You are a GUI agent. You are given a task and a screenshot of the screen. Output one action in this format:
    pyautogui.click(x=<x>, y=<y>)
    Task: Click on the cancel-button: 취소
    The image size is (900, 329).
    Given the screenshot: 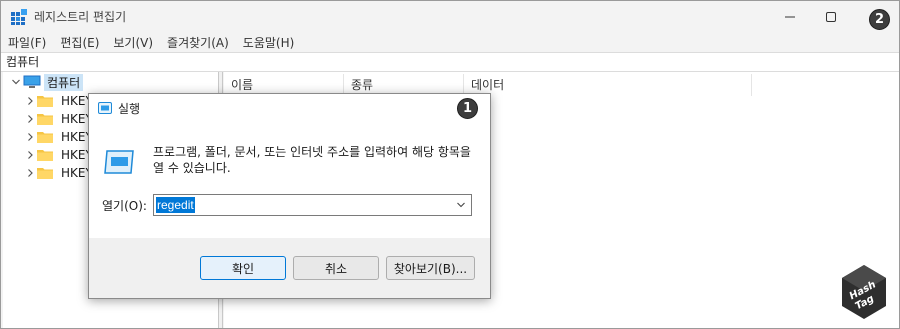 What is the action you would take?
    pyautogui.click(x=336, y=268)
    